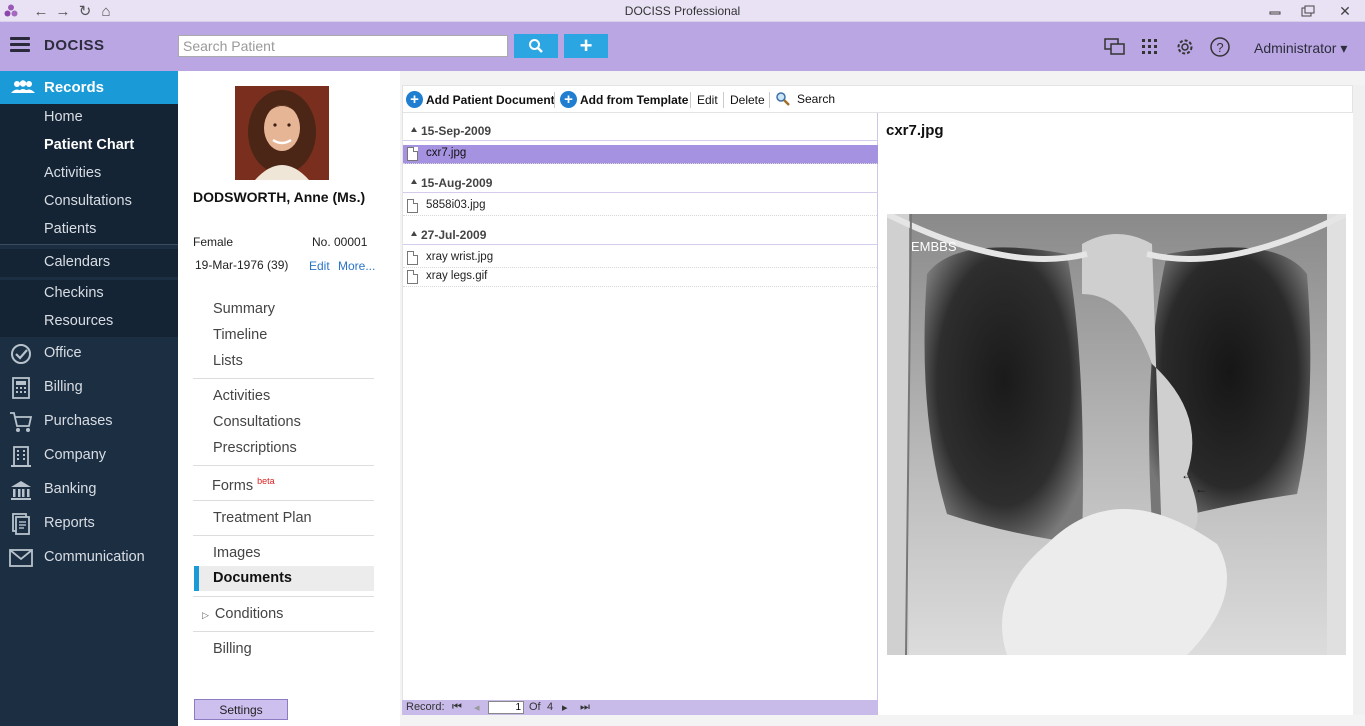 This screenshot has height=726, width=1365. I want to click on next-record-icon: ▸, so click(565, 707).